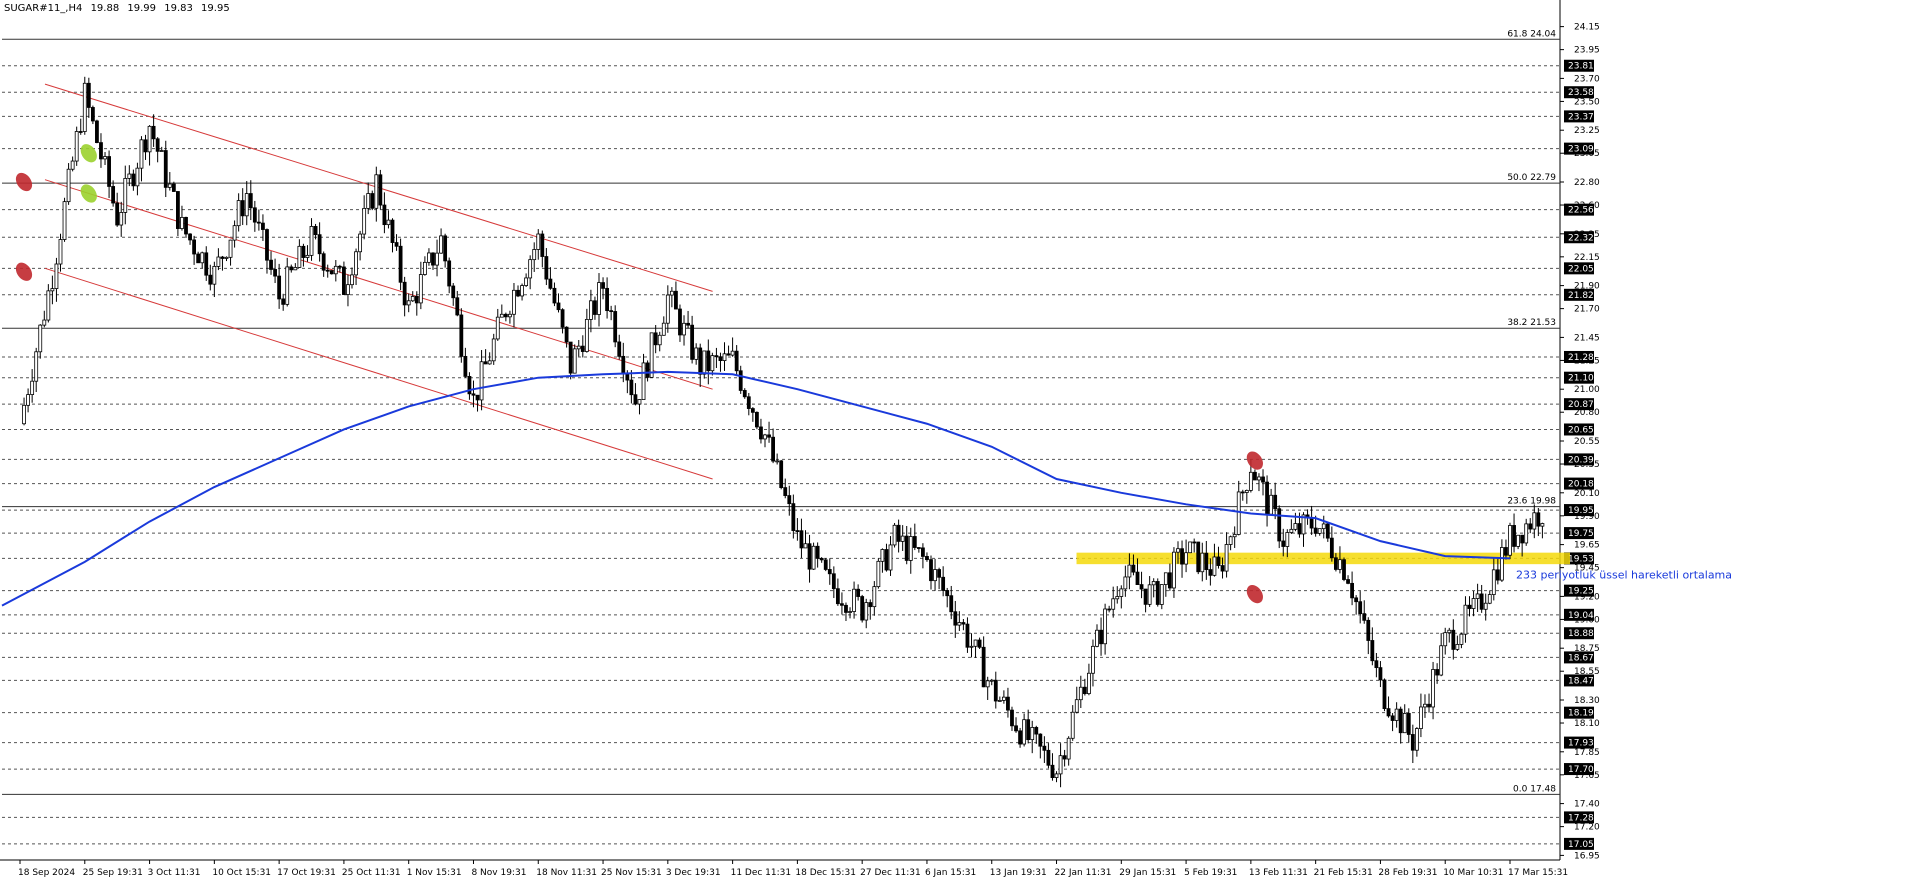  Describe the element at coordinates (1083, 873) in the screenshot. I see `time-tick-label: 22 Jan 11:31` at that location.